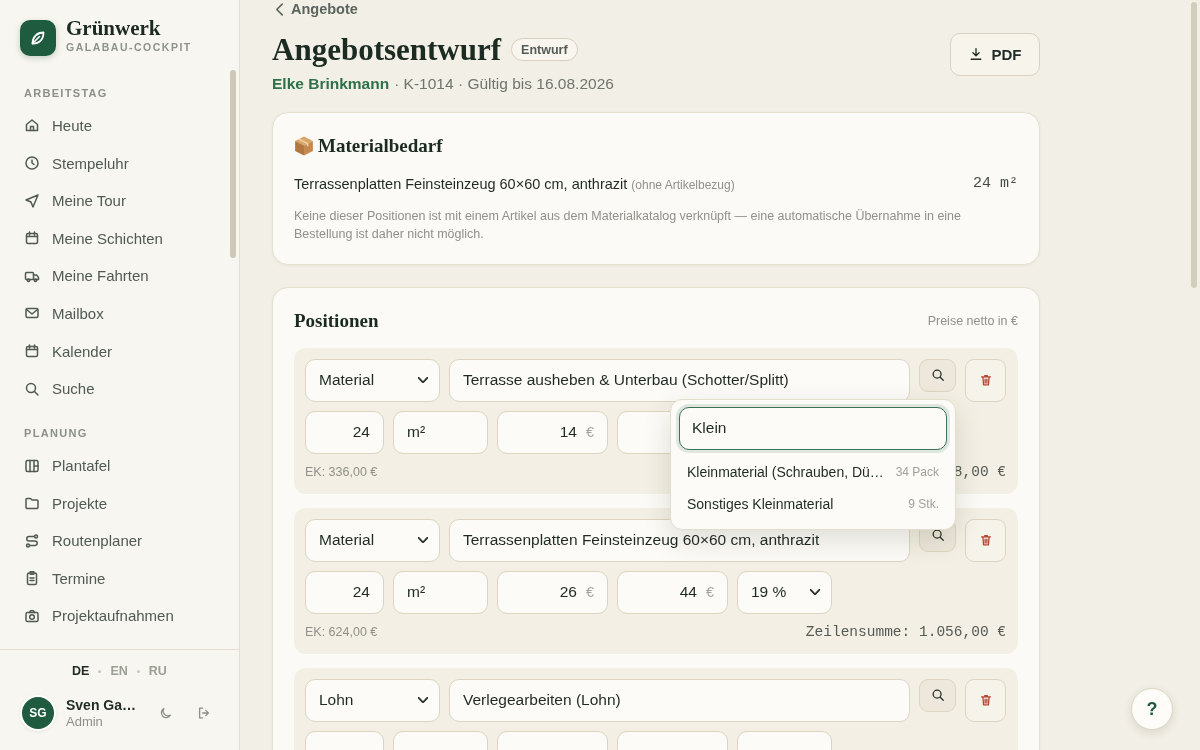 The width and height of the screenshot is (1200, 750). What do you see at coordinates (114, 28) in the screenshot?
I see `brand-name: Grünwerk` at bounding box center [114, 28].